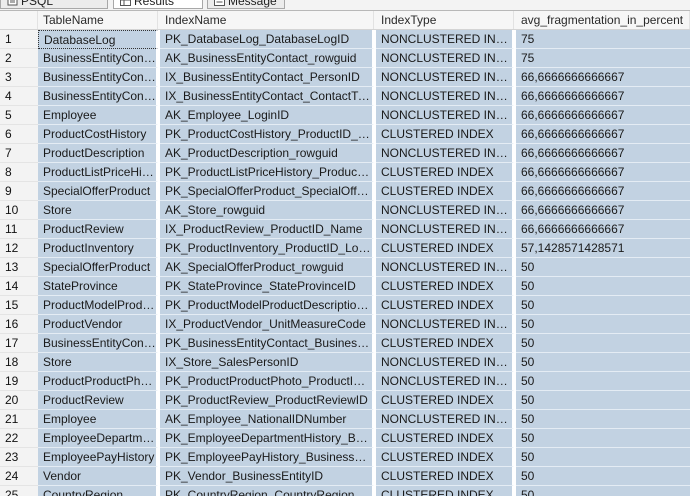 This screenshot has width=690, height=496. I want to click on row-number: 13, so click(19, 267).